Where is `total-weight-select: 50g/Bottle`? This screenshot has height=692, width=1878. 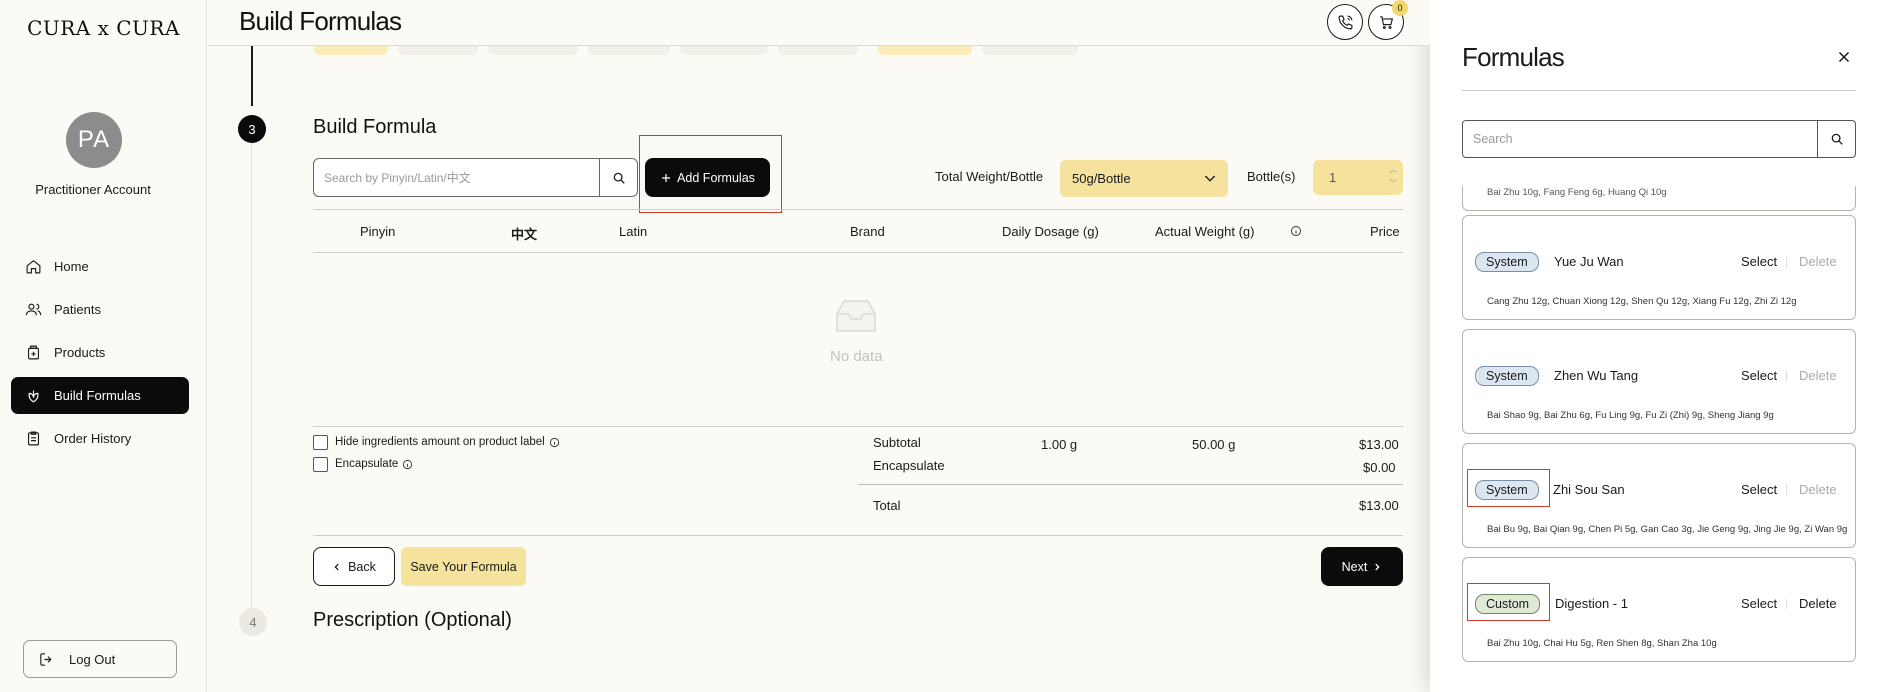 total-weight-select: 50g/Bottle is located at coordinates (1144, 178).